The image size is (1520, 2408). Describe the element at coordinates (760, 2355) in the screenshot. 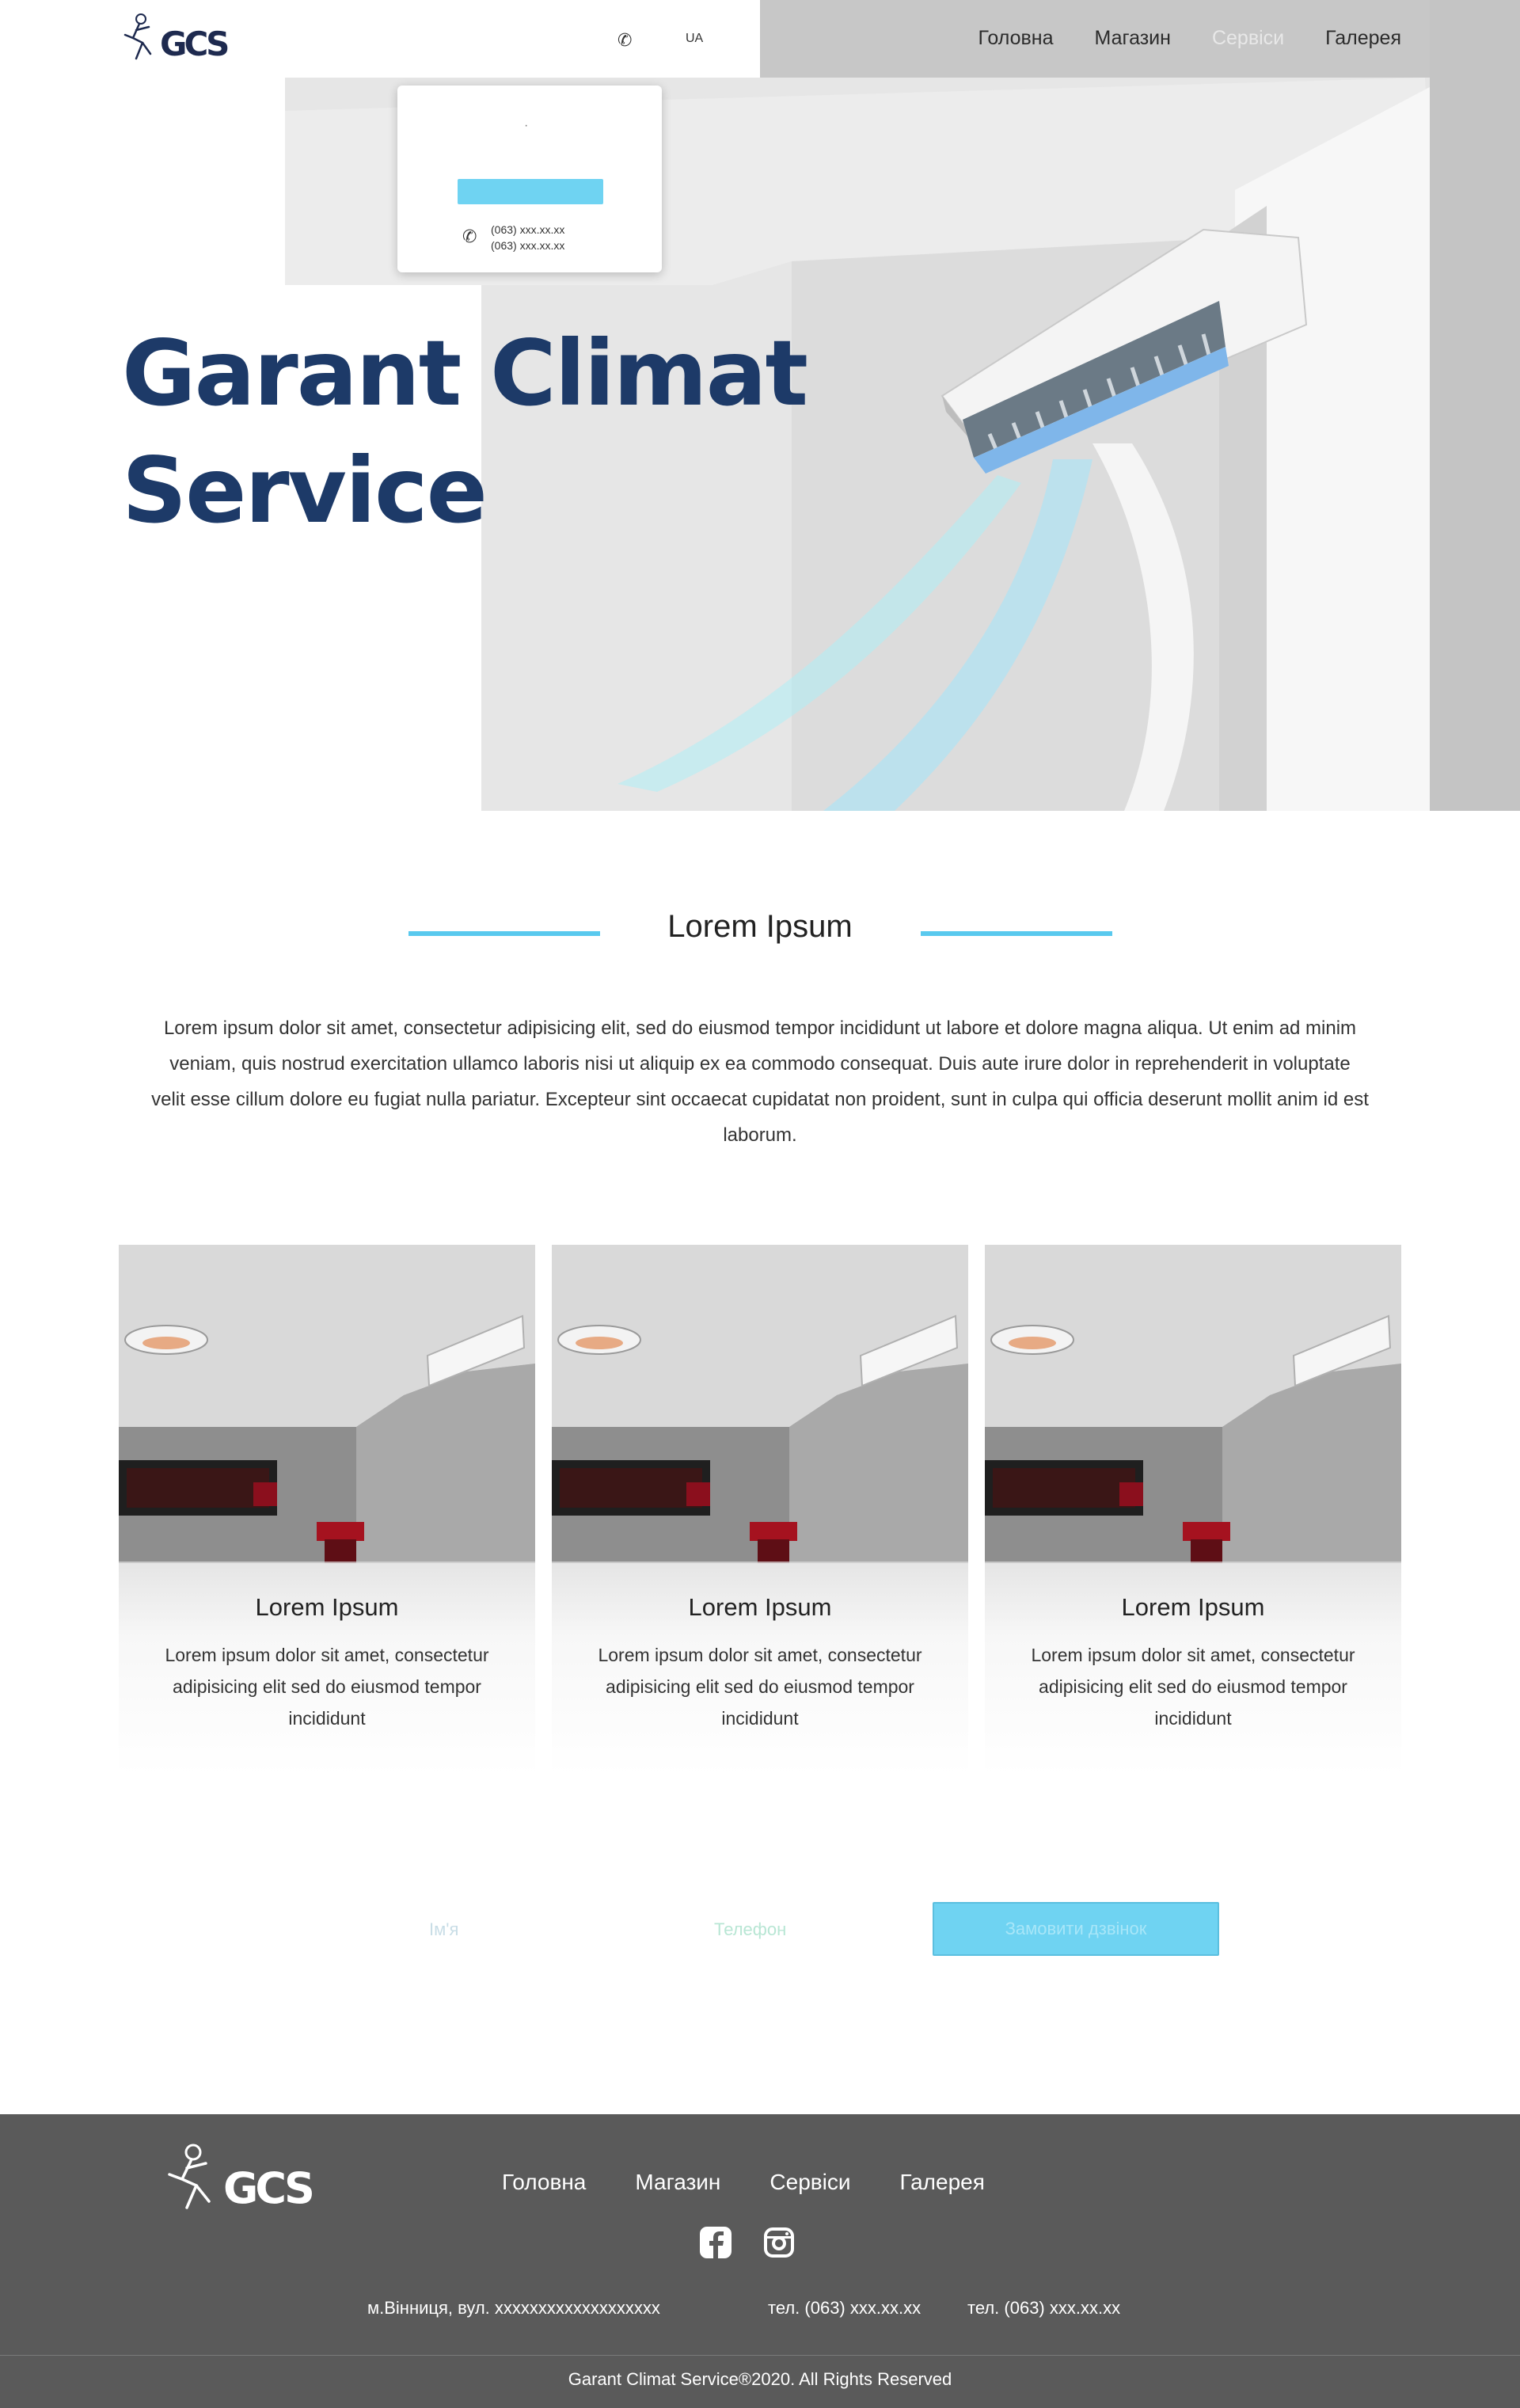

I see `footer-divider` at that location.